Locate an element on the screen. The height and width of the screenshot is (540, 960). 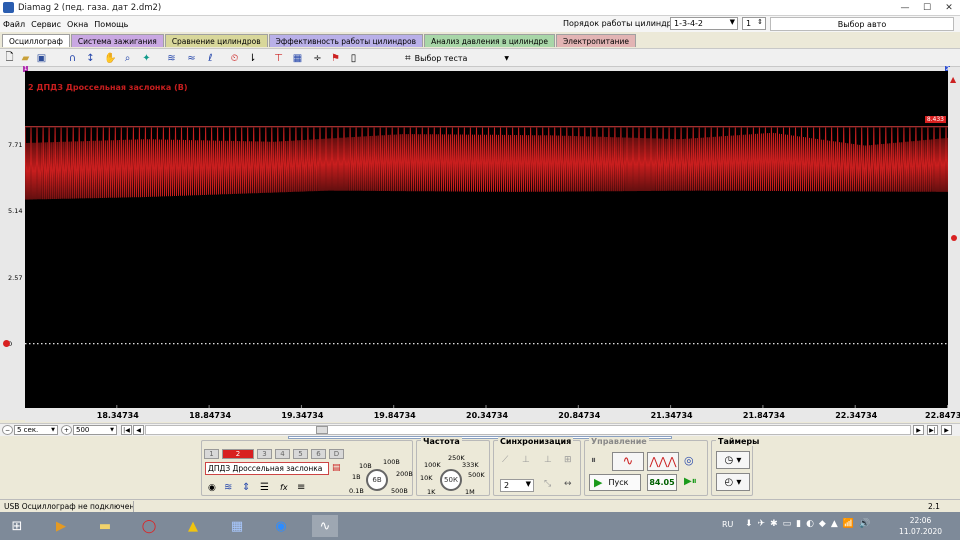
tab-ignition: Система зажигания is located at coordinates (117, 40).